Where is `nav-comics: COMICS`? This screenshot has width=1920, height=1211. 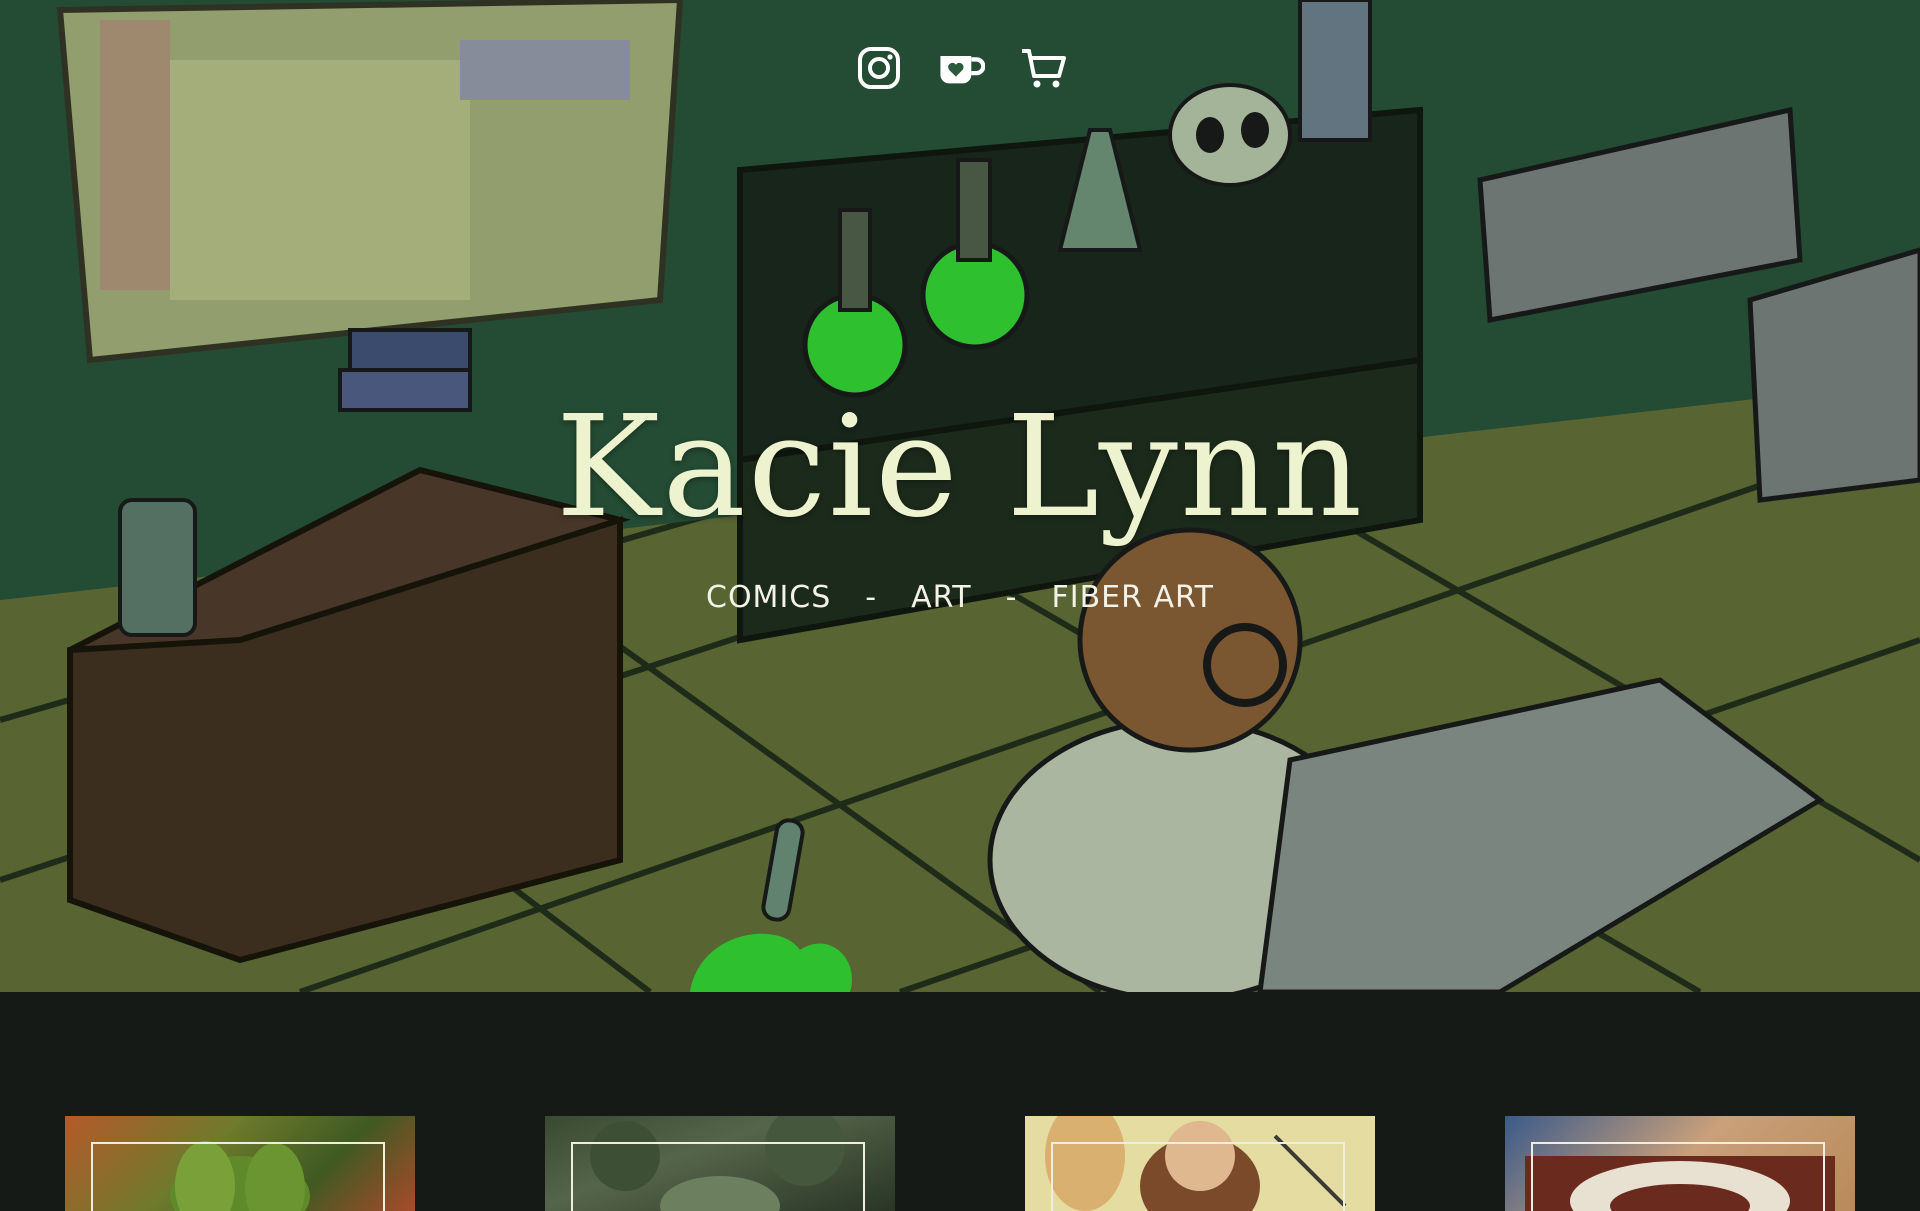 nav-comics: COMICS is located at coordinates (768, 597).